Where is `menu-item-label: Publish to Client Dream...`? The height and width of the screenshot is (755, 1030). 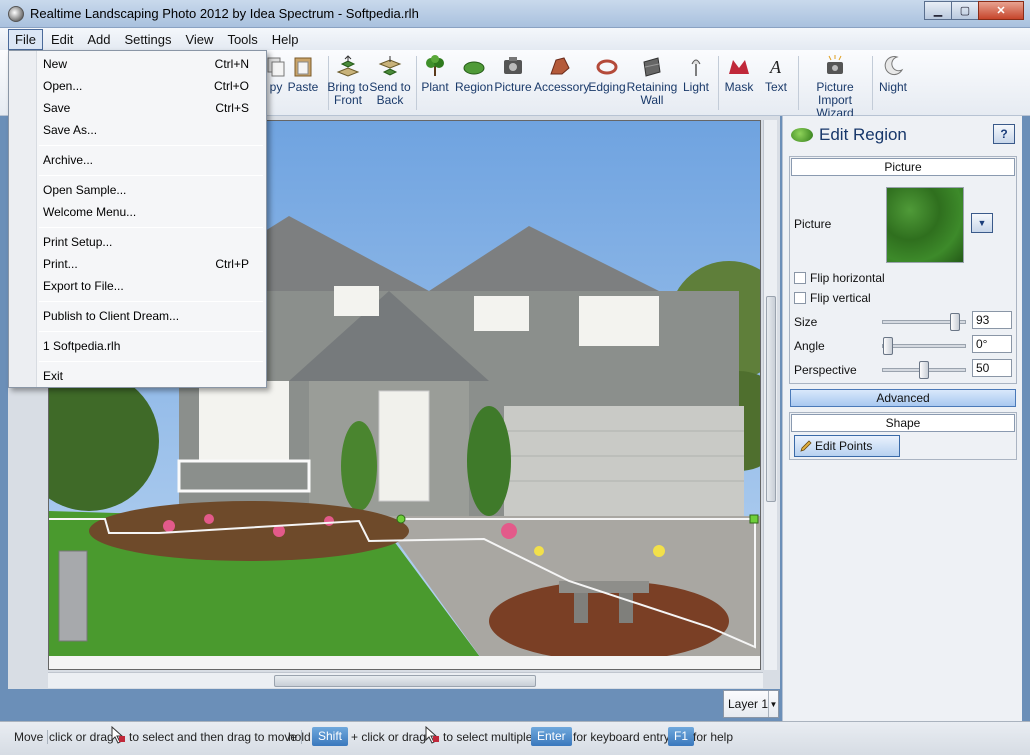 menu-item-label: Publish to Client Dream... is located at coordinates (111, 316).